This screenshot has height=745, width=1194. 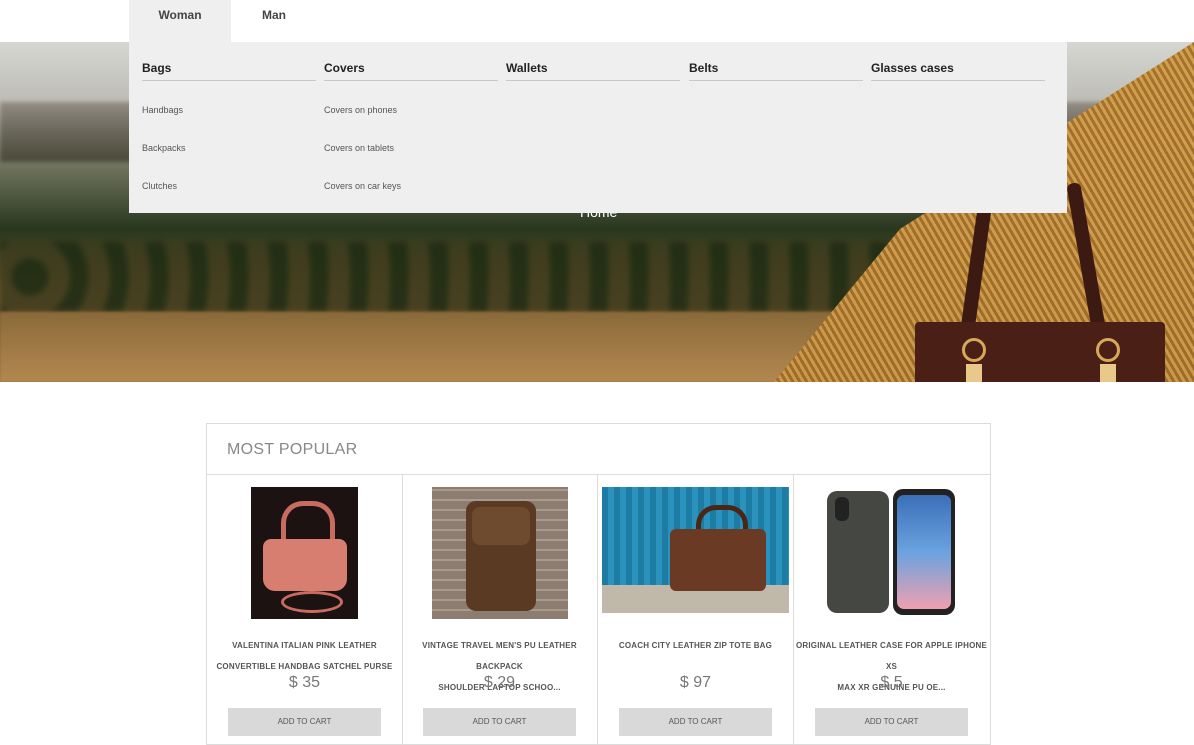 What do you see at coordinates (499, 682) in the screenshot?
I see `product-price: $ 29` at bounding box center [499, 682].